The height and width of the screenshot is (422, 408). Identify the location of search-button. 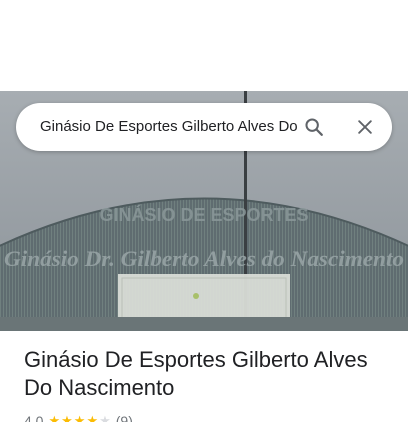
(314, 127).